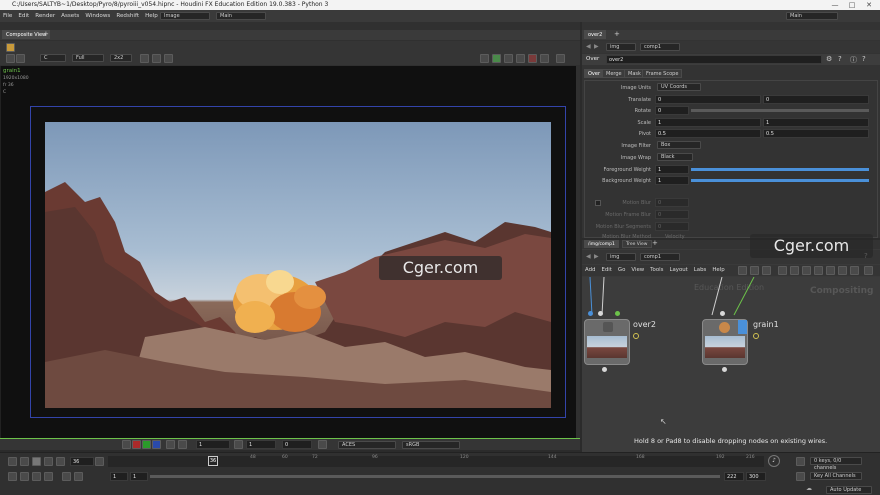 The width and height of the screenshot is (880, 495). What do you see at coordinates (36, 461) in the screenshot?
I see `stop-icon` at bounding box center [36, 461].